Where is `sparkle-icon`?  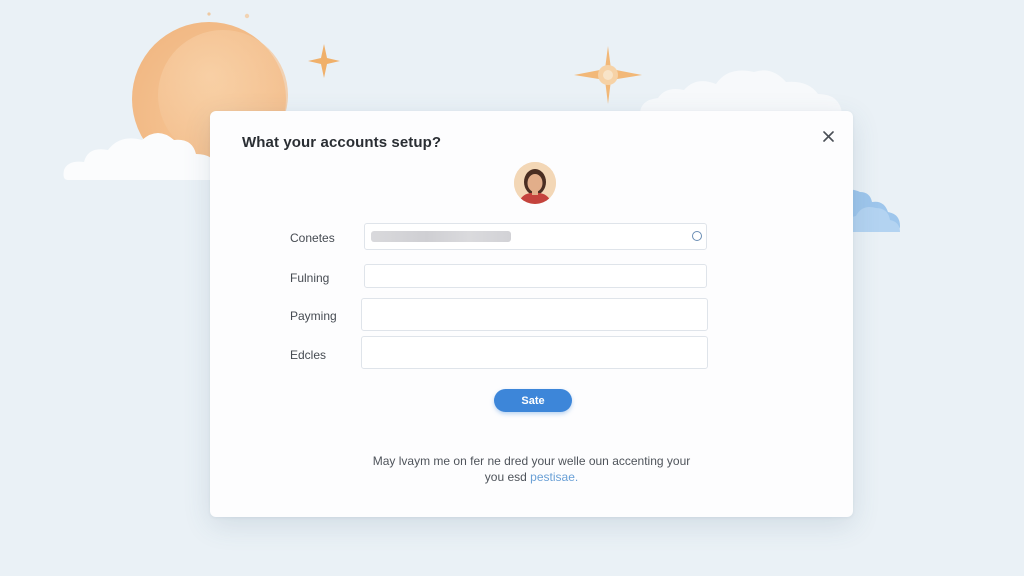 sparkle-icon is located at coordinates (324, 61).